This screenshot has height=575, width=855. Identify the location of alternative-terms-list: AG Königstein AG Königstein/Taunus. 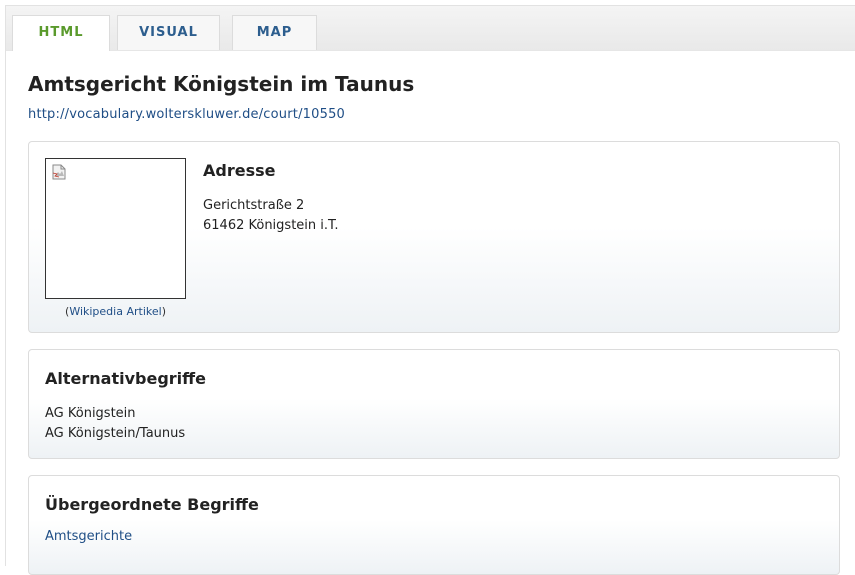
(115, 424).